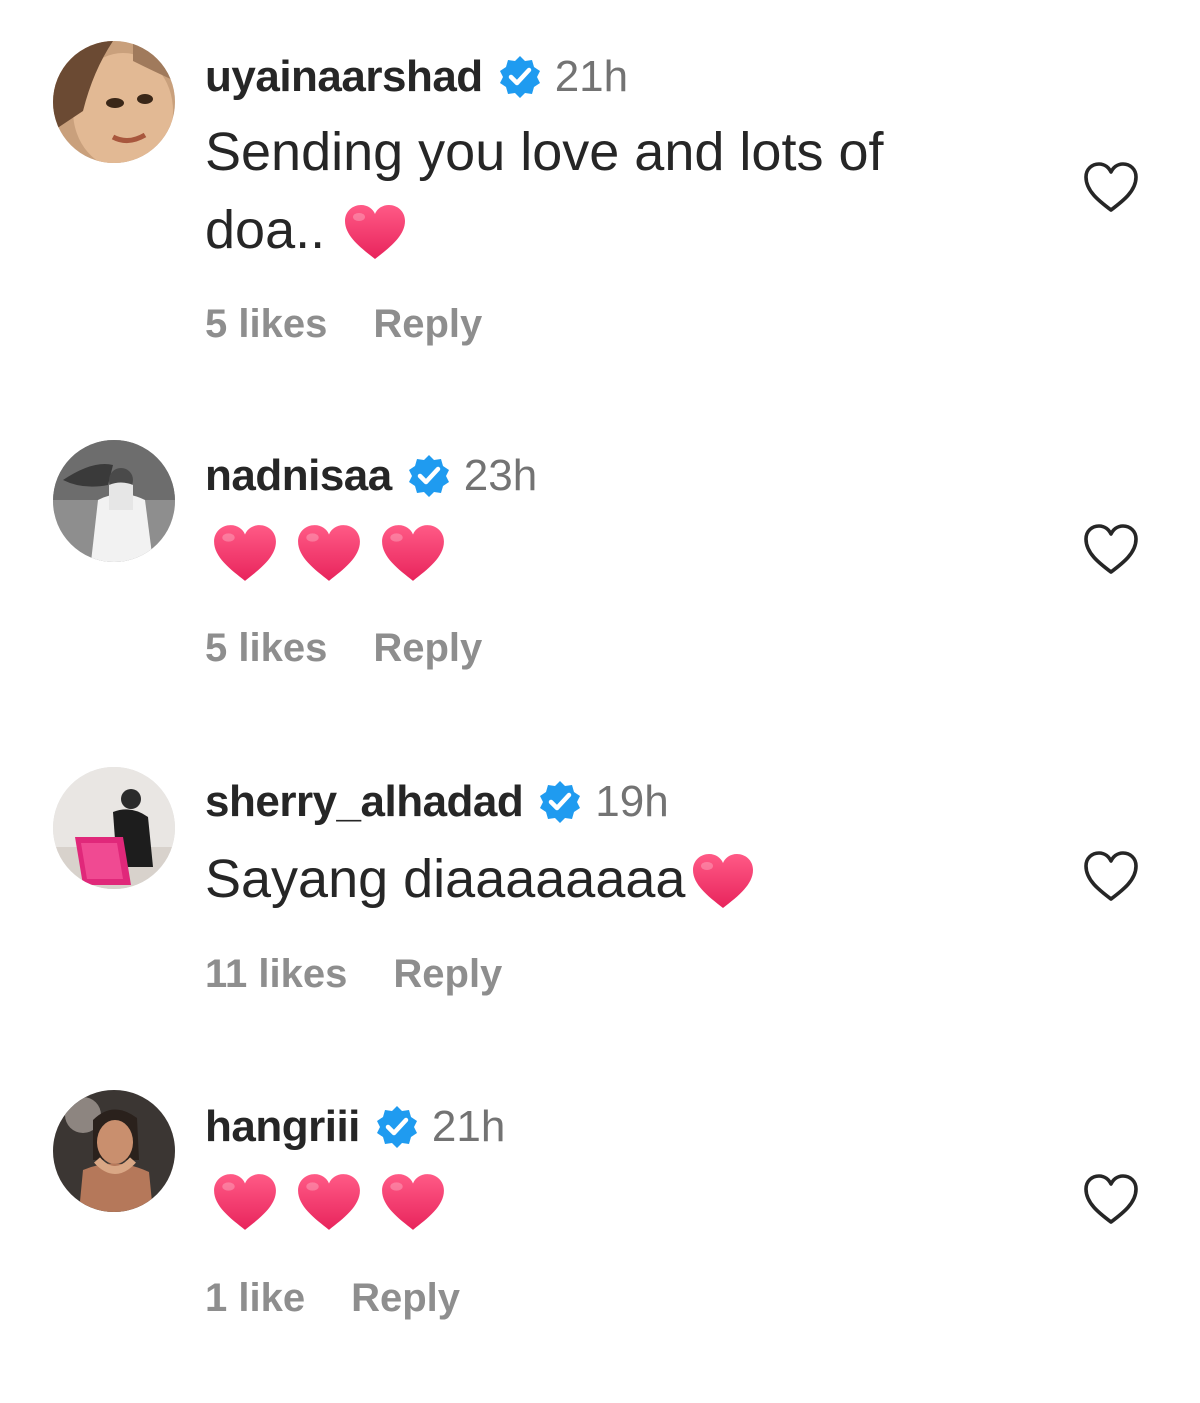  I want to click on comment-header: sherry_alhadad 19h, so click(437, 802).